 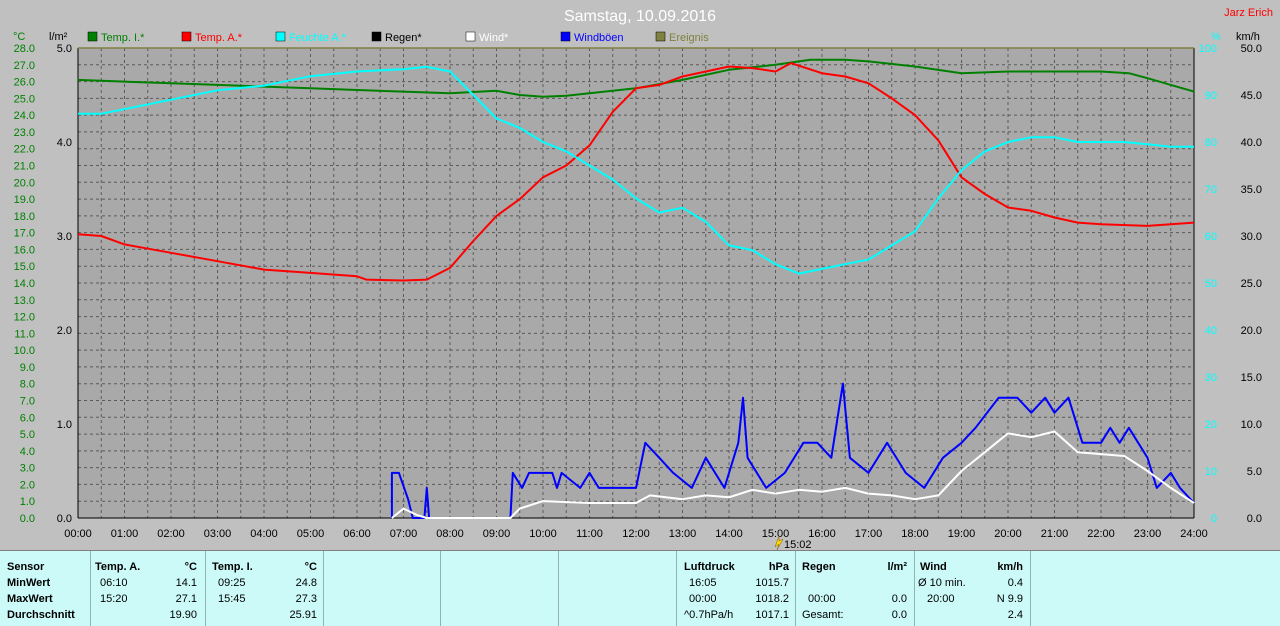 What do you see at coordinates (823, 615) in the screenshot?
I see `rain-total-label: Gesamt:` at bounding box center [823, 615].